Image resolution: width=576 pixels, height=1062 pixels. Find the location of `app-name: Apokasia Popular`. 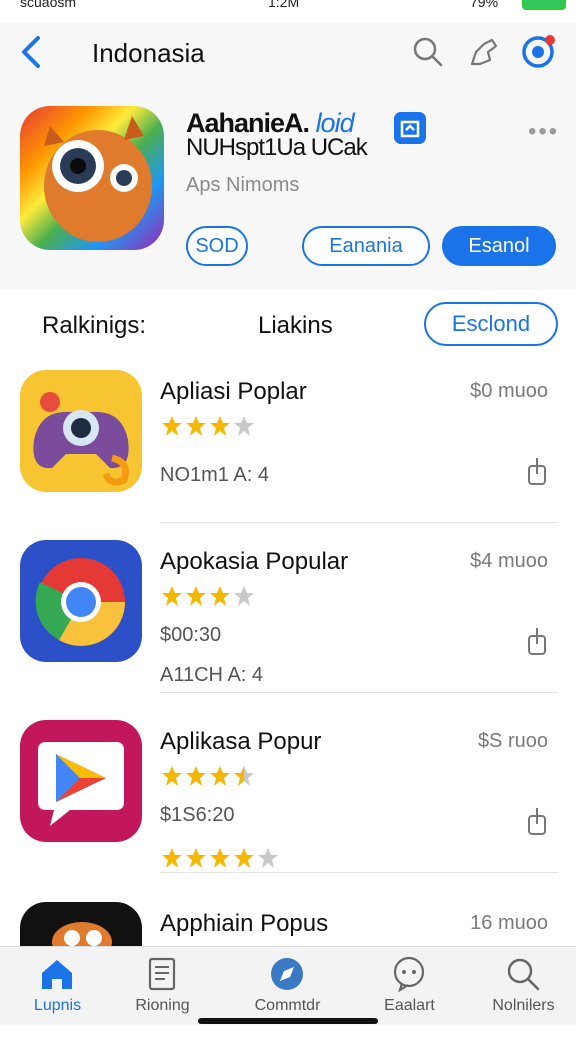

app-name: Apokasia Popular is located at coordinates (254, 562).